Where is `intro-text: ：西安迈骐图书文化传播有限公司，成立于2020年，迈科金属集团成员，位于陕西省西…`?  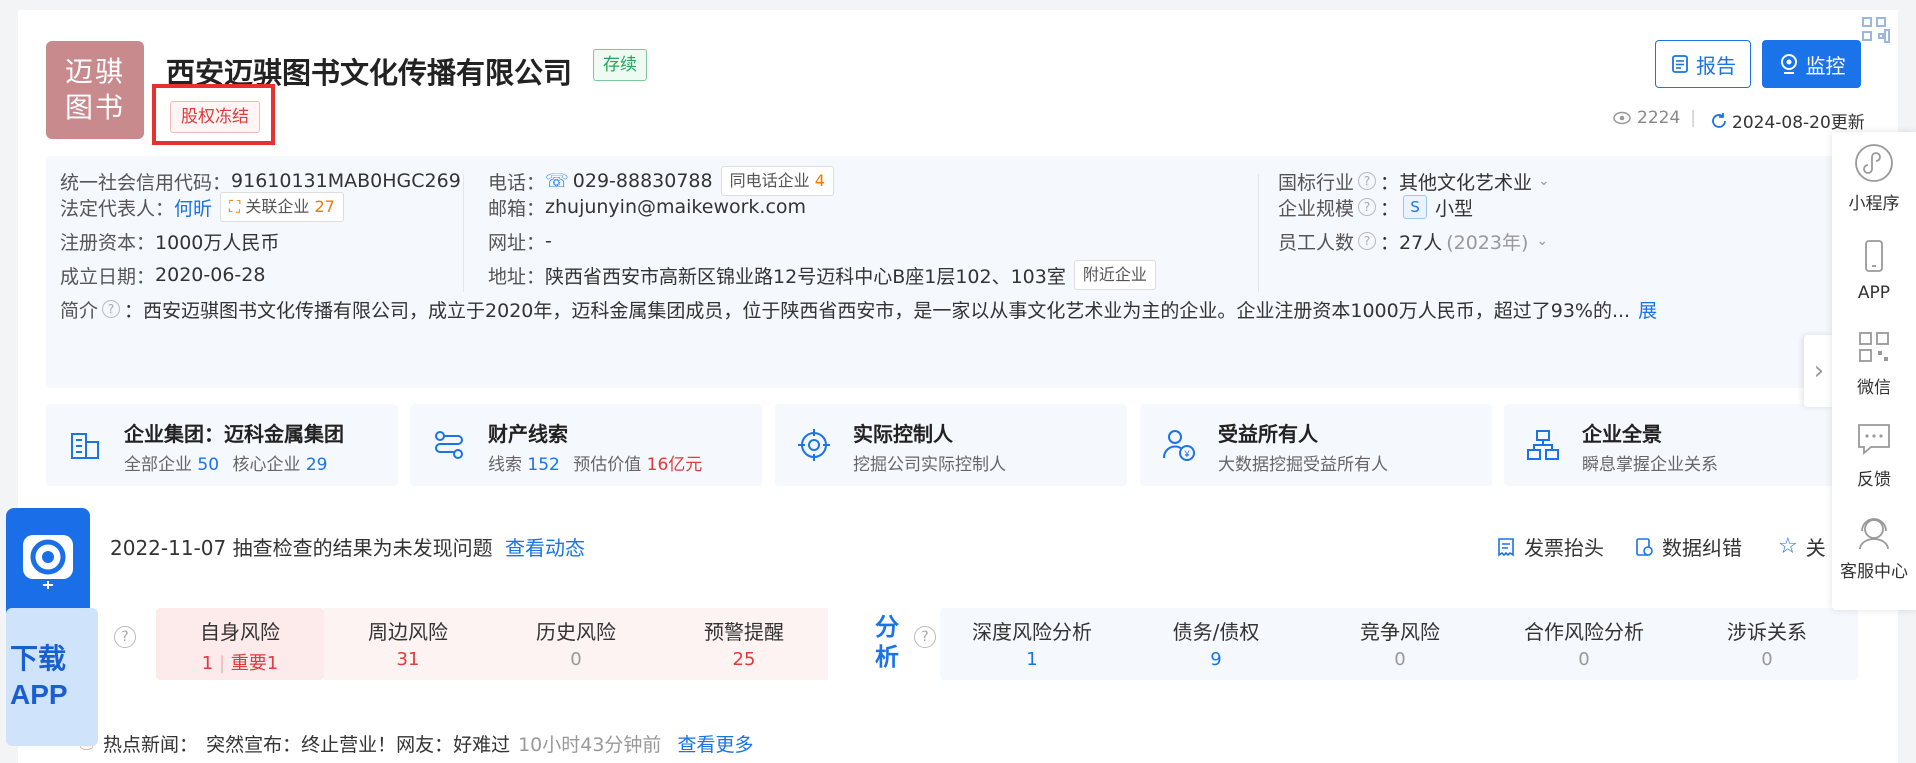 intro-text: ：西安迈骐图书文化传播有限公司，成立于2020年，迈科金属集团成员，位于陕西省西… is located at coordinates (877, 310).